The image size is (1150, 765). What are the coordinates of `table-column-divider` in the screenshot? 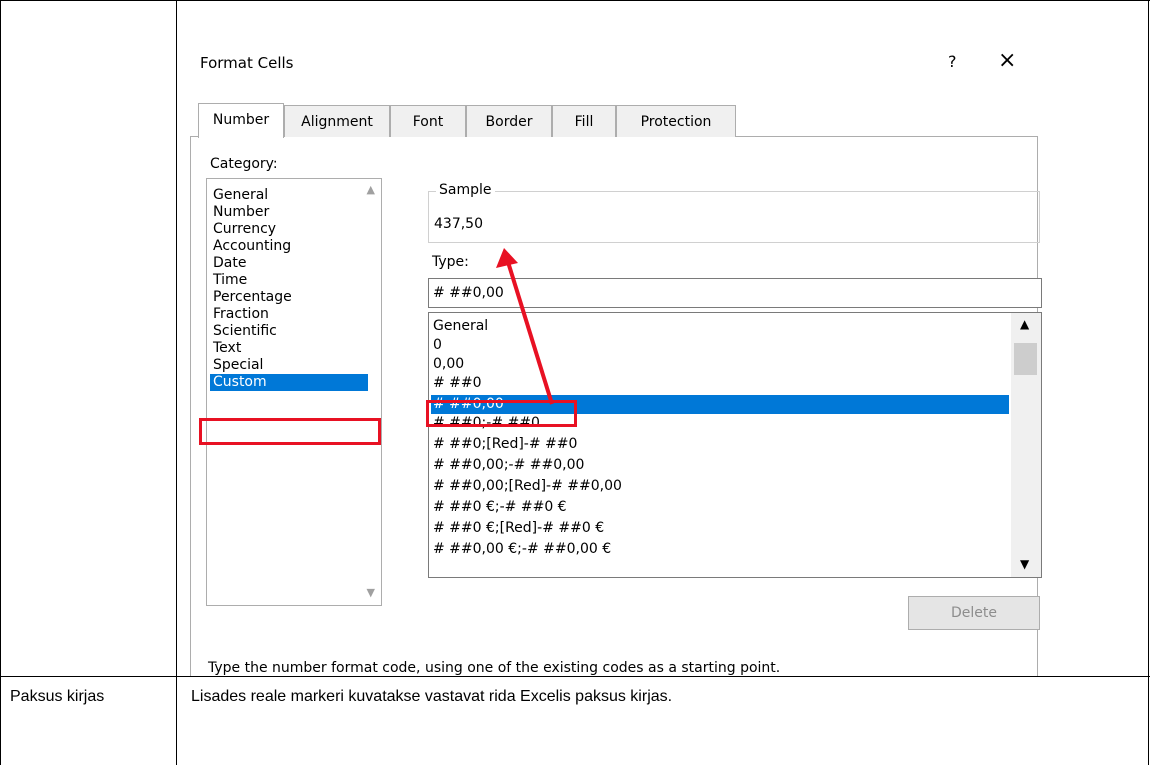 It's located at (176, 382).